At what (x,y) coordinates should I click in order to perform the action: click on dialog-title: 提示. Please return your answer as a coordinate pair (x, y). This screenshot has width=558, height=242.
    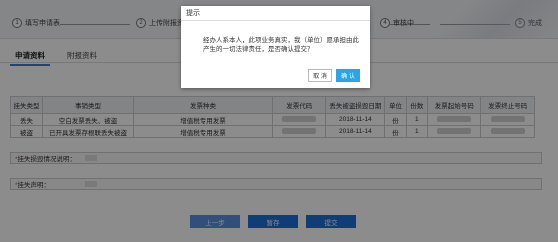
    Looking at the image, I should click on (275, 13).